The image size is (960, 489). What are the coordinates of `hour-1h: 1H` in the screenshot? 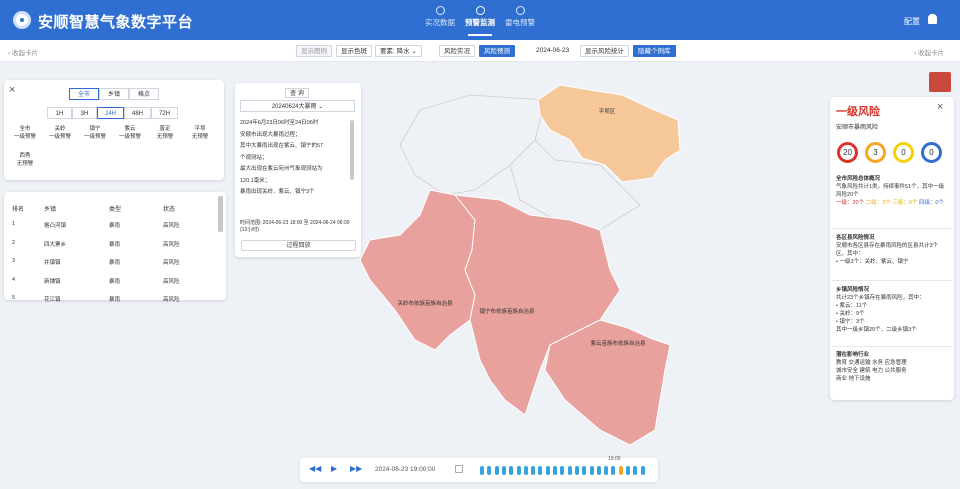 It's located at (59, 113).